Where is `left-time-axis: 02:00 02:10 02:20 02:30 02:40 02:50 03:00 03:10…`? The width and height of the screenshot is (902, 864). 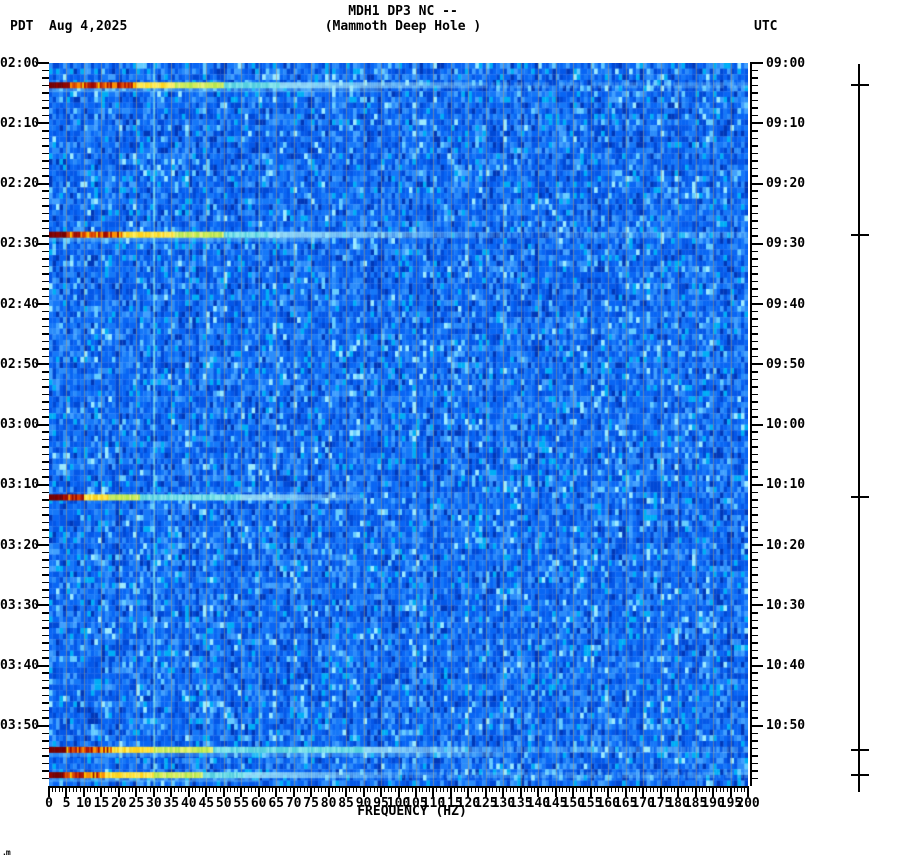 left-time-axis: 02:00 02:10 02:20 02:30 02:40 02:50 03:00 03:10… is located at coordinates (24, 421).